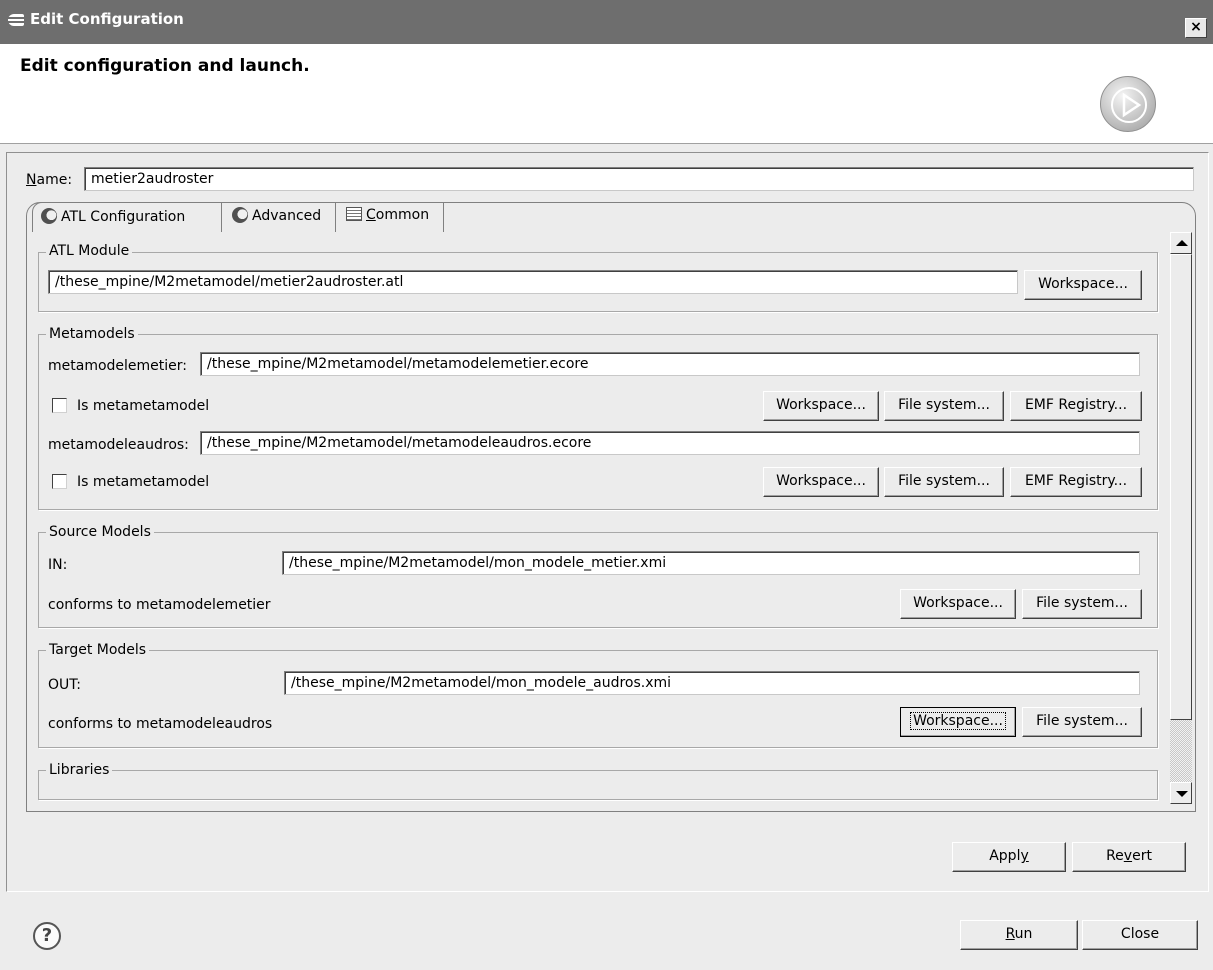  Describe the element at coordinates (165, 66) in the screenshot. I see `dialog-heading: Edit configuration and launch.` at that location.